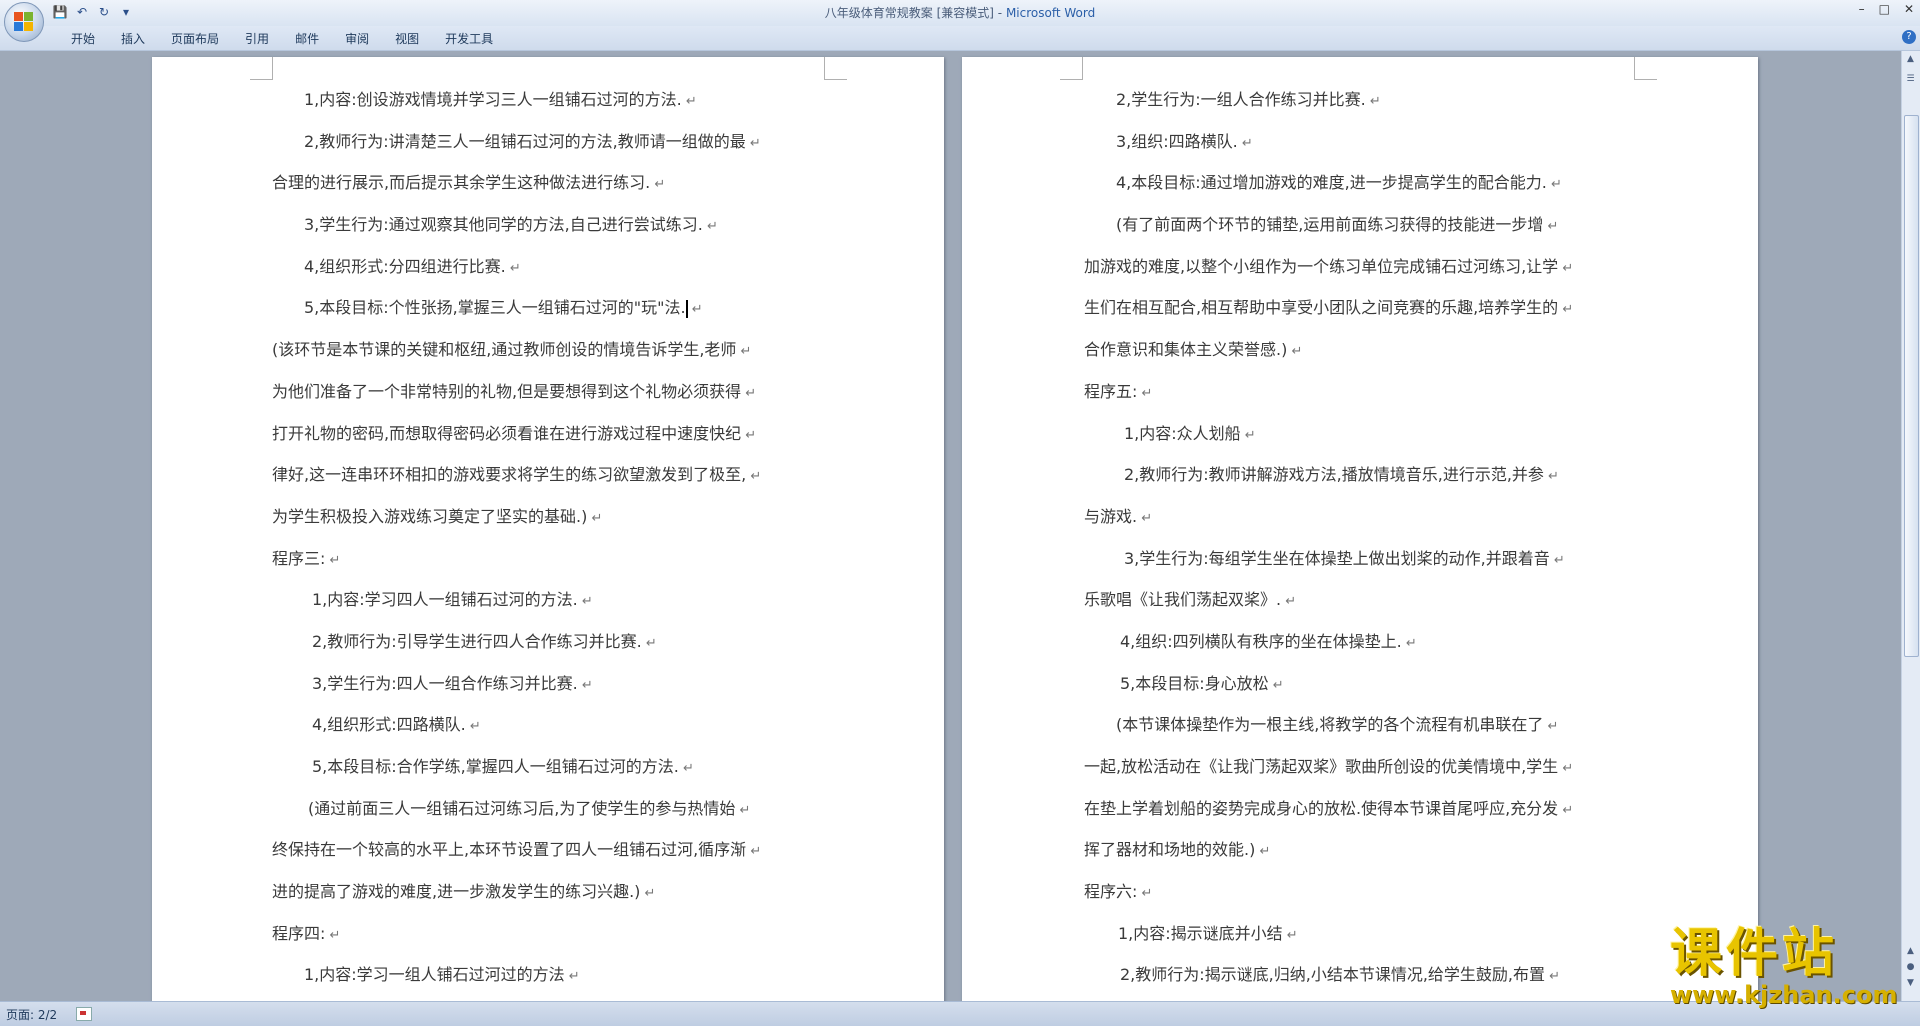  What do you see at coordinates (1365, 725) in the screenshot?
I see `paragraph-line: (本节课体操垫作为一根主线,将教学的各个流程有机串联在了 ↵` at bounding box center [1365, 725].